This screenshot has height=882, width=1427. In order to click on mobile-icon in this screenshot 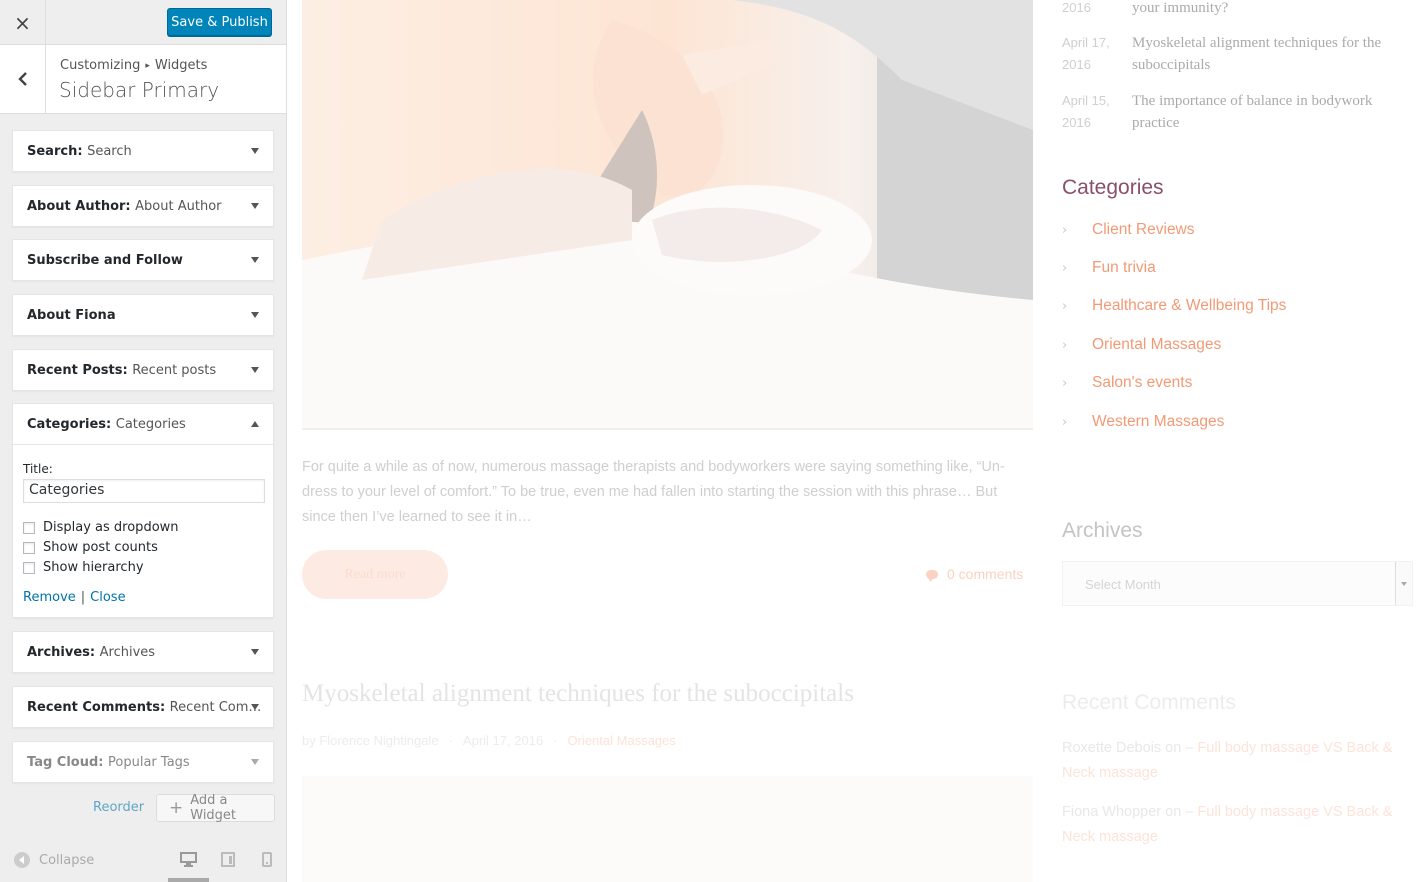, I will do `click(267, 859)`.